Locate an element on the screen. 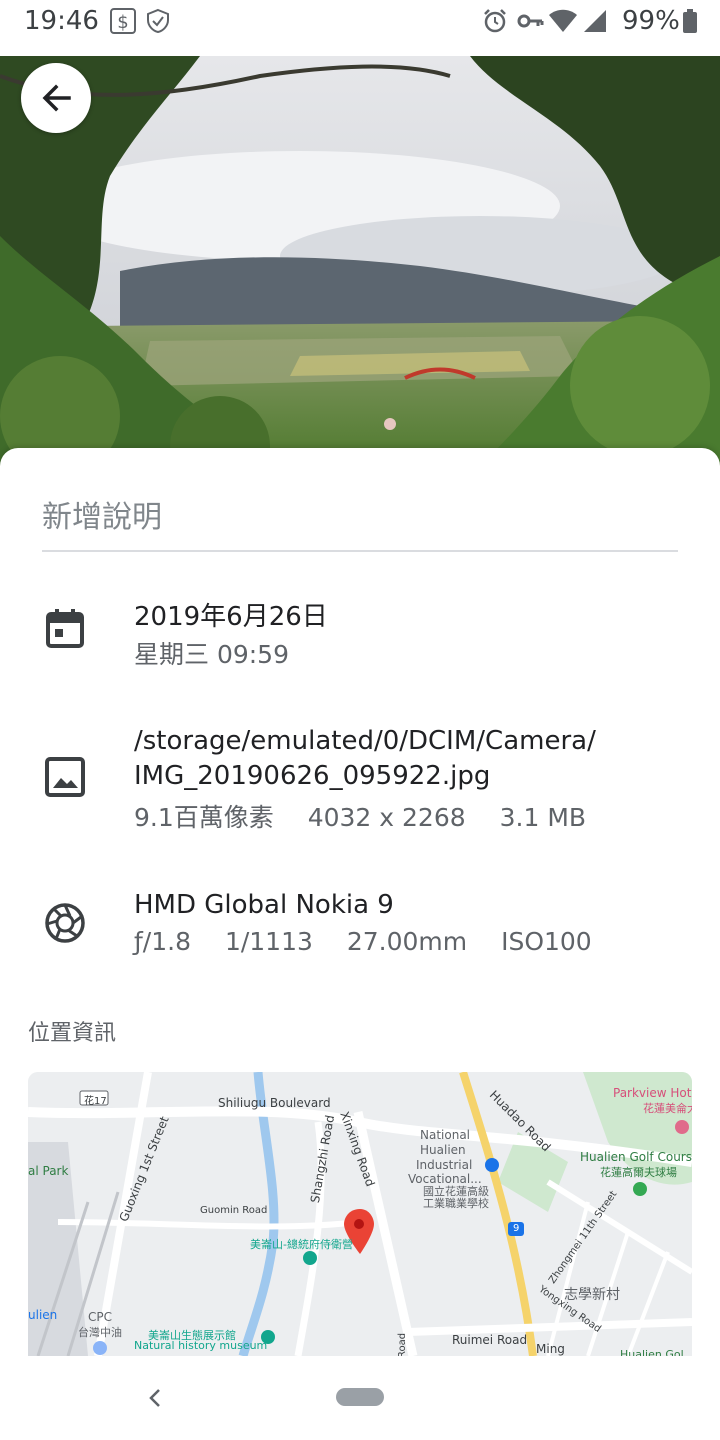  file-size: 3.1 MB is located at coordinates (543, 817).